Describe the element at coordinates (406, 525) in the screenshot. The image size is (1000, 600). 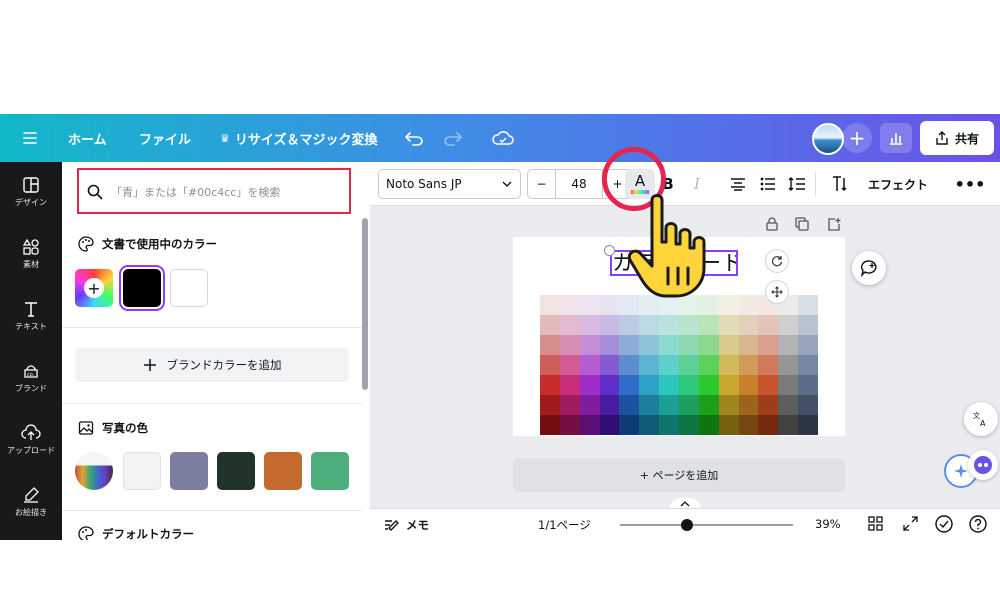
I see `notes-button: メモ` at that location.